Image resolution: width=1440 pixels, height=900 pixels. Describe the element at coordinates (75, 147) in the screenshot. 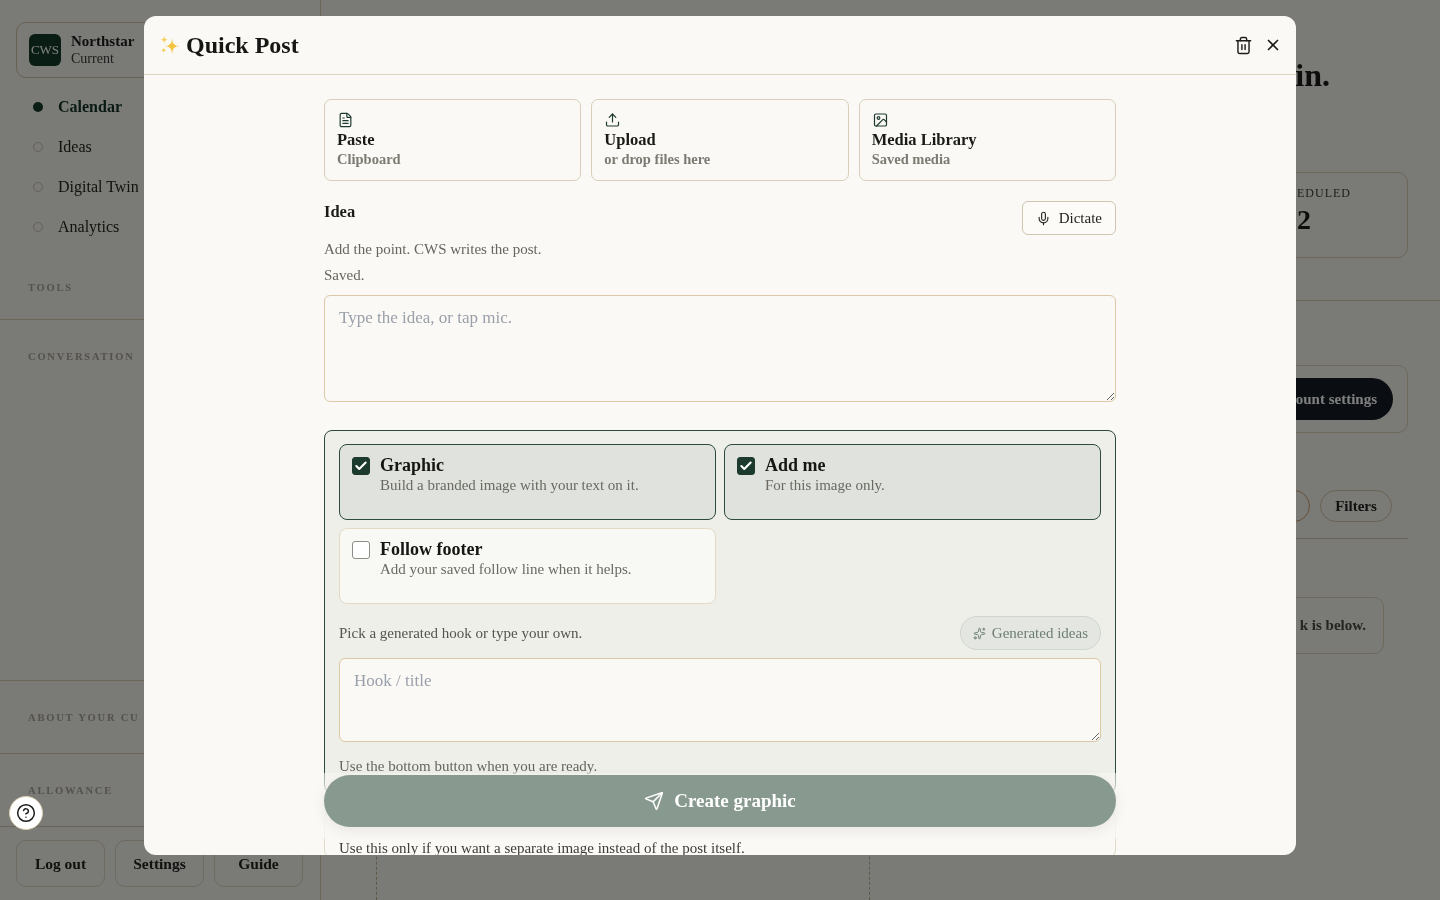

I see `nav-label: Ideas` at that location.